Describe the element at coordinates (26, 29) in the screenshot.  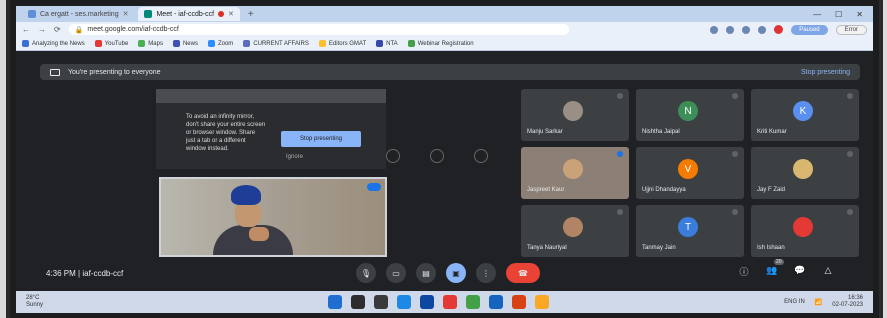
I see `back-icon: ←` at that location.